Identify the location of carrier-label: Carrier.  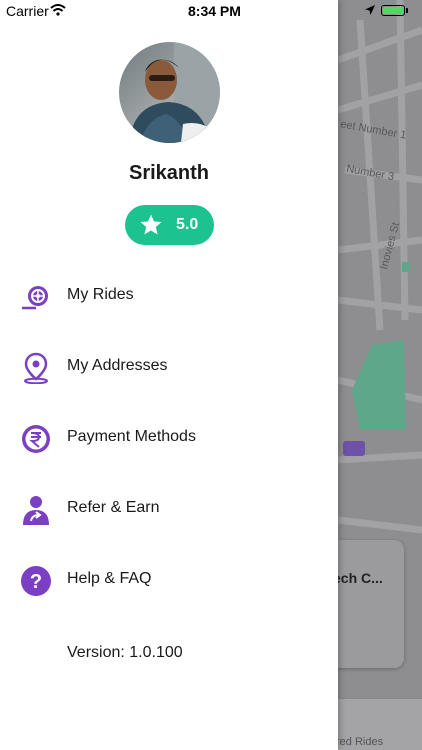
(27, 11).